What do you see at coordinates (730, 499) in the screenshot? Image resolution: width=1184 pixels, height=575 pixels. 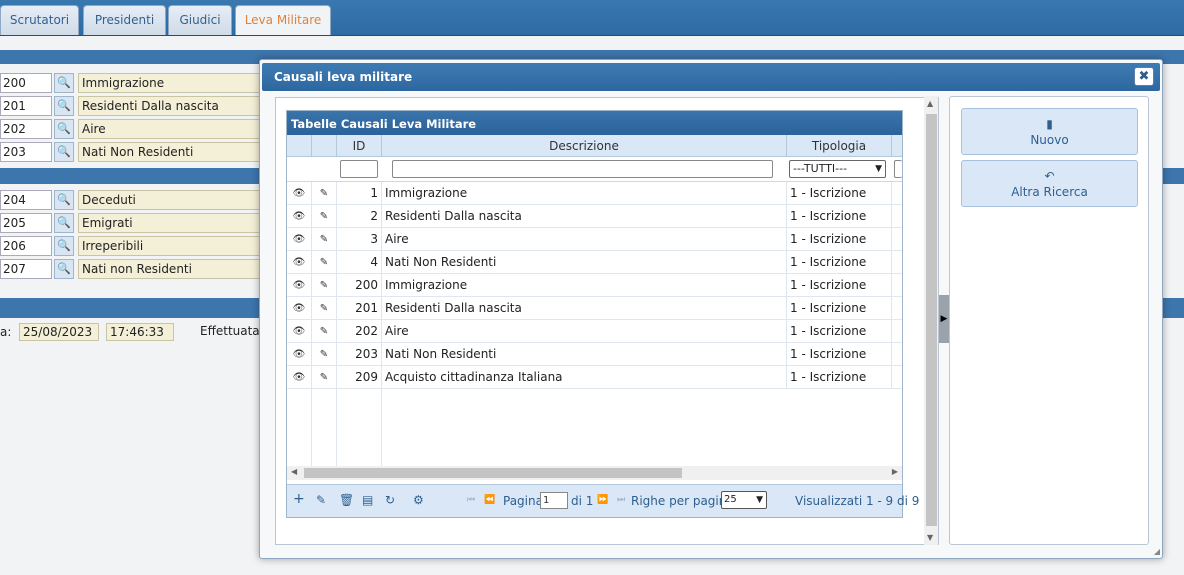 I see `rows-per-page-value: 25` at bounding box center [730, 499].